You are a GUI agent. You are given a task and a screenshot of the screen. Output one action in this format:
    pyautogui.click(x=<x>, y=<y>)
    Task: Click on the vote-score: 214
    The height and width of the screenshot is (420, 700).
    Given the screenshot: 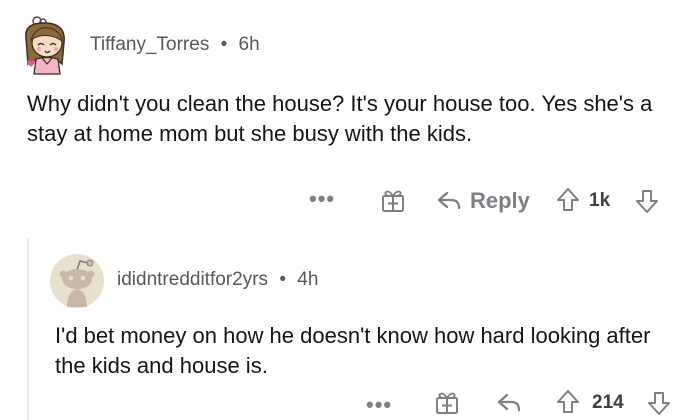 What is the action you would take?
    pyautogui.click(x=608, y=403)
    